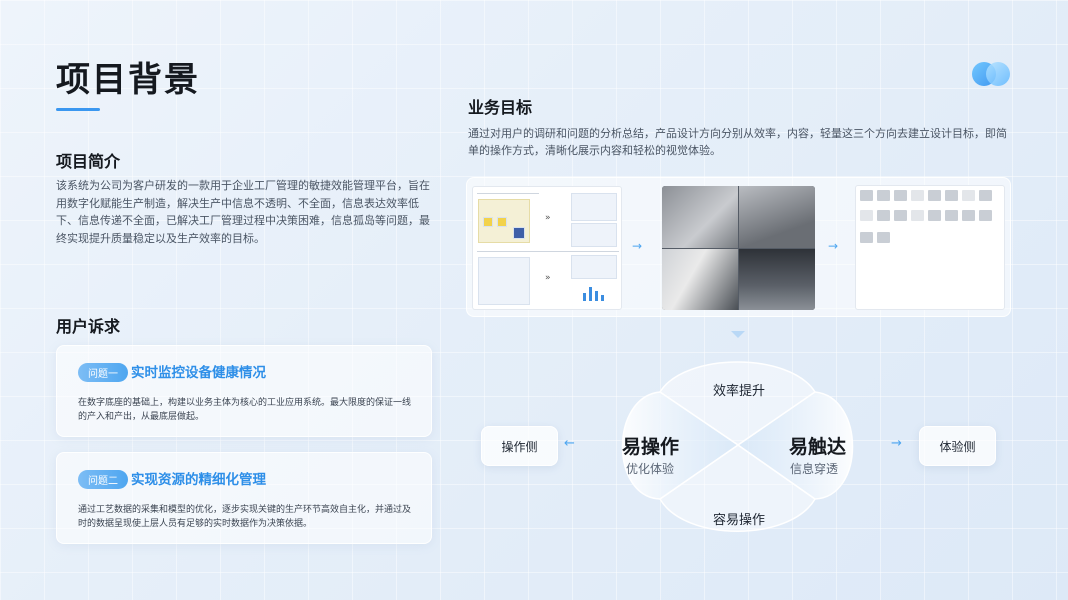 This screenshot has height=600, width=1068. I want to click on need-title-2: 实现资源的精细化管理, so click(198, 480).